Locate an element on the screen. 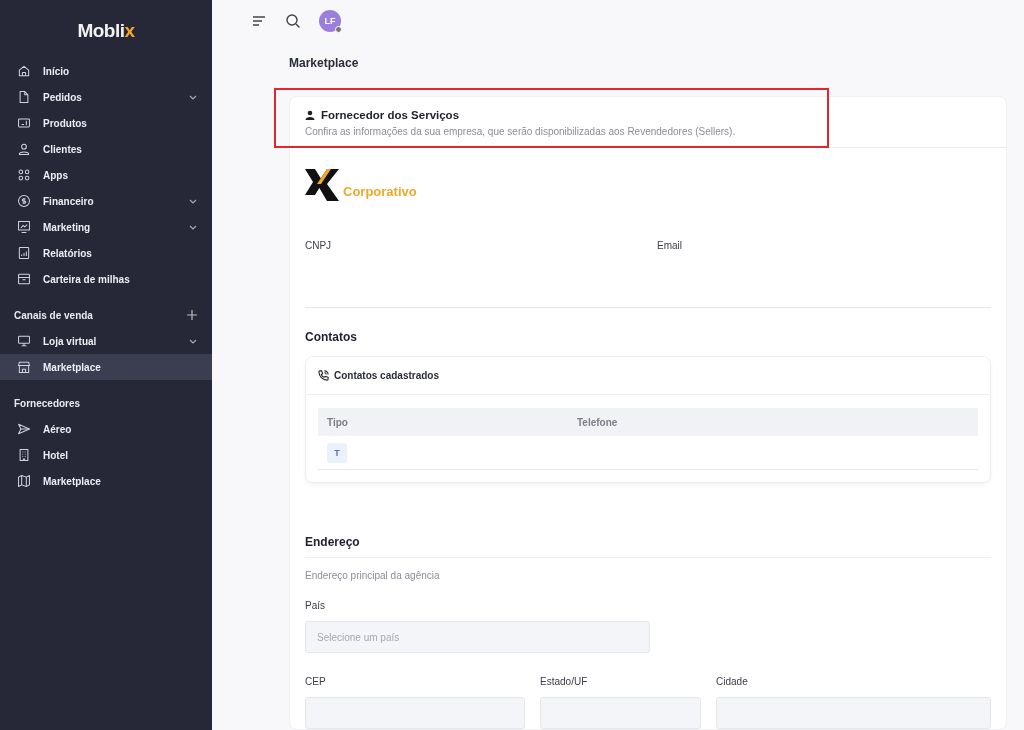 This screenshot has height=730, width=1024. sidebar-item: Marketing is located at coordinates (106, 227).